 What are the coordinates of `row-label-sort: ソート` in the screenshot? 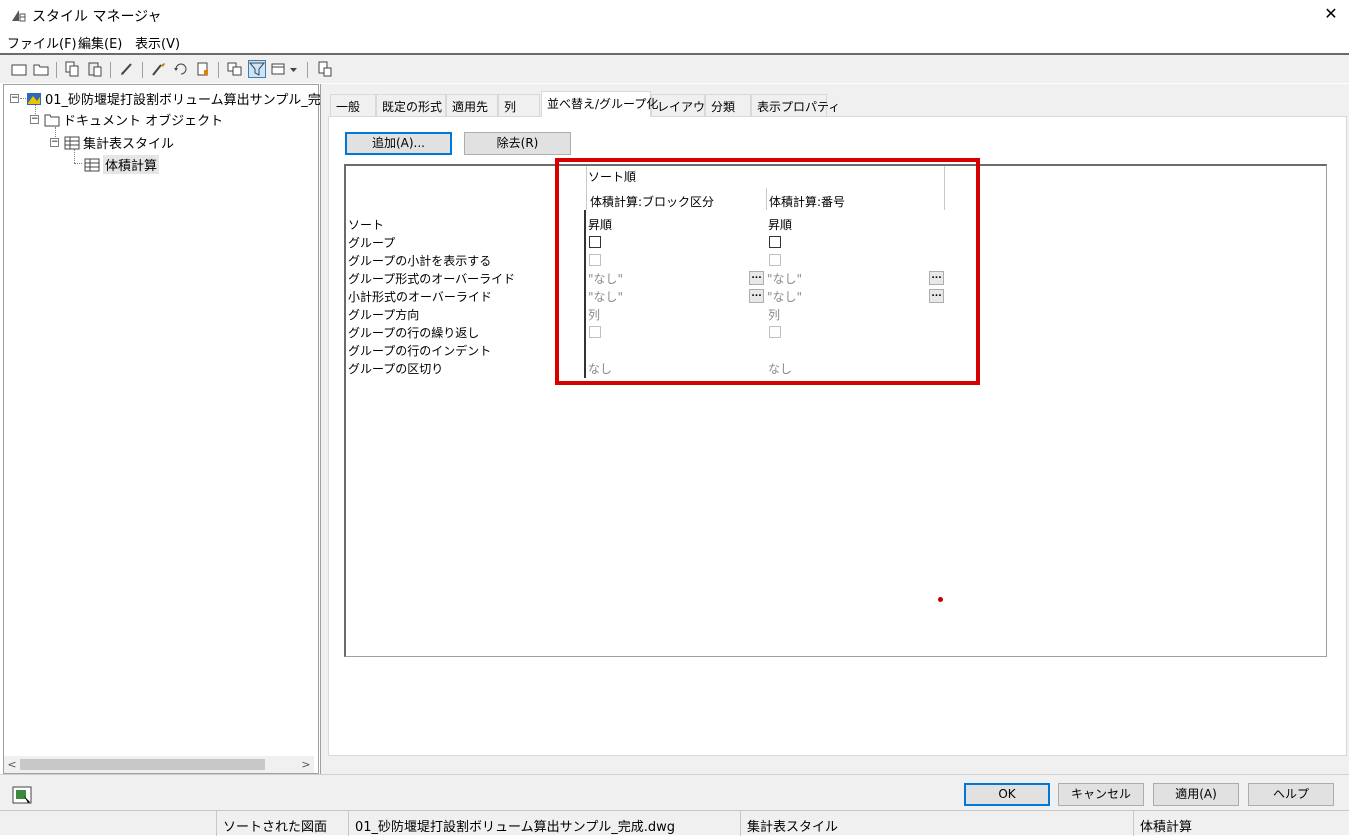 It's located at (366, 225).